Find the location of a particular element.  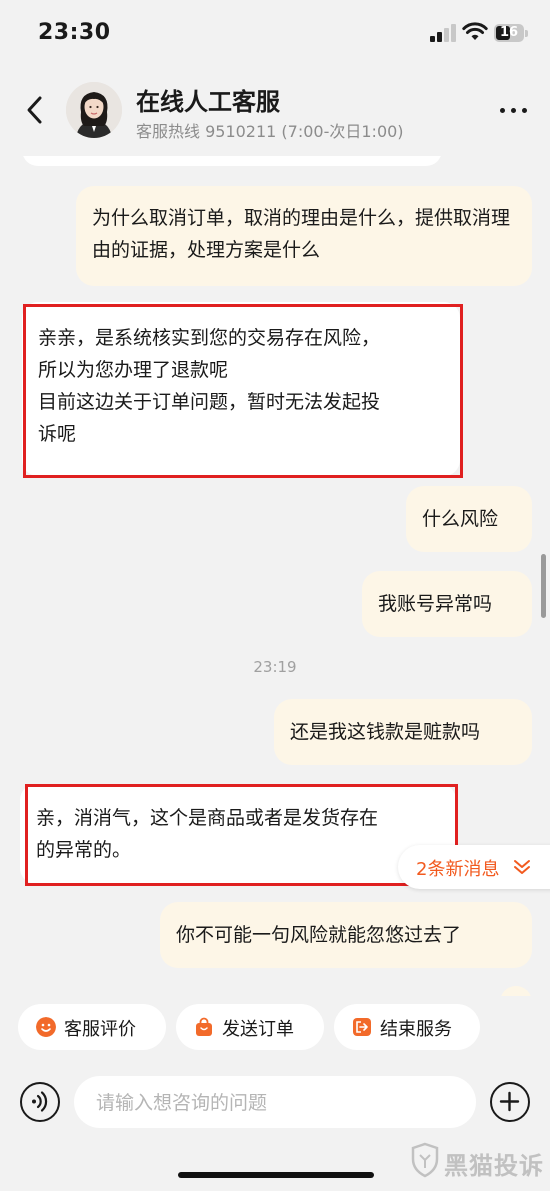

message-input-container is located at coordinates (275, 1103).